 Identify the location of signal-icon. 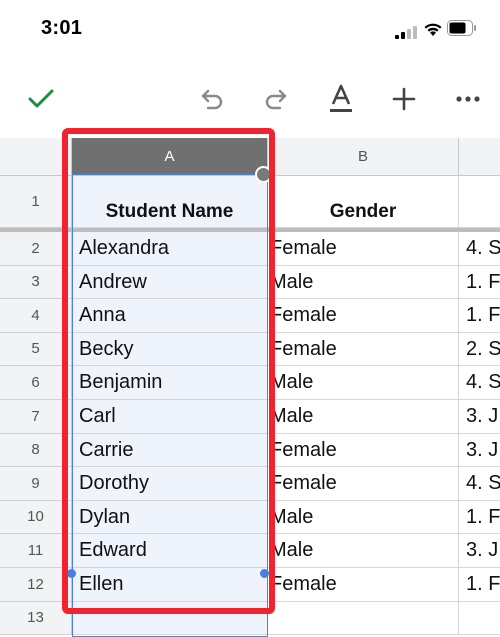
(406, 32).